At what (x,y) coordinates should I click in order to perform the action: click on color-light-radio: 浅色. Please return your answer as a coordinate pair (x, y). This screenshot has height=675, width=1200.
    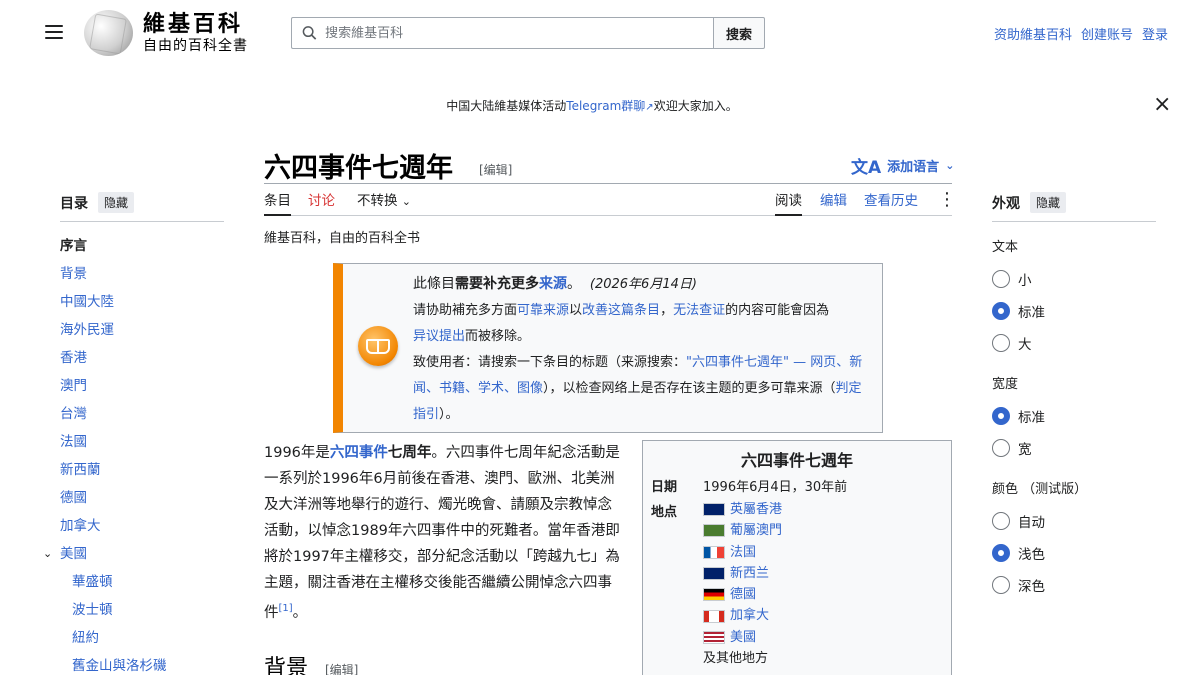
    Looking at the image, I should click on (1074, 553).